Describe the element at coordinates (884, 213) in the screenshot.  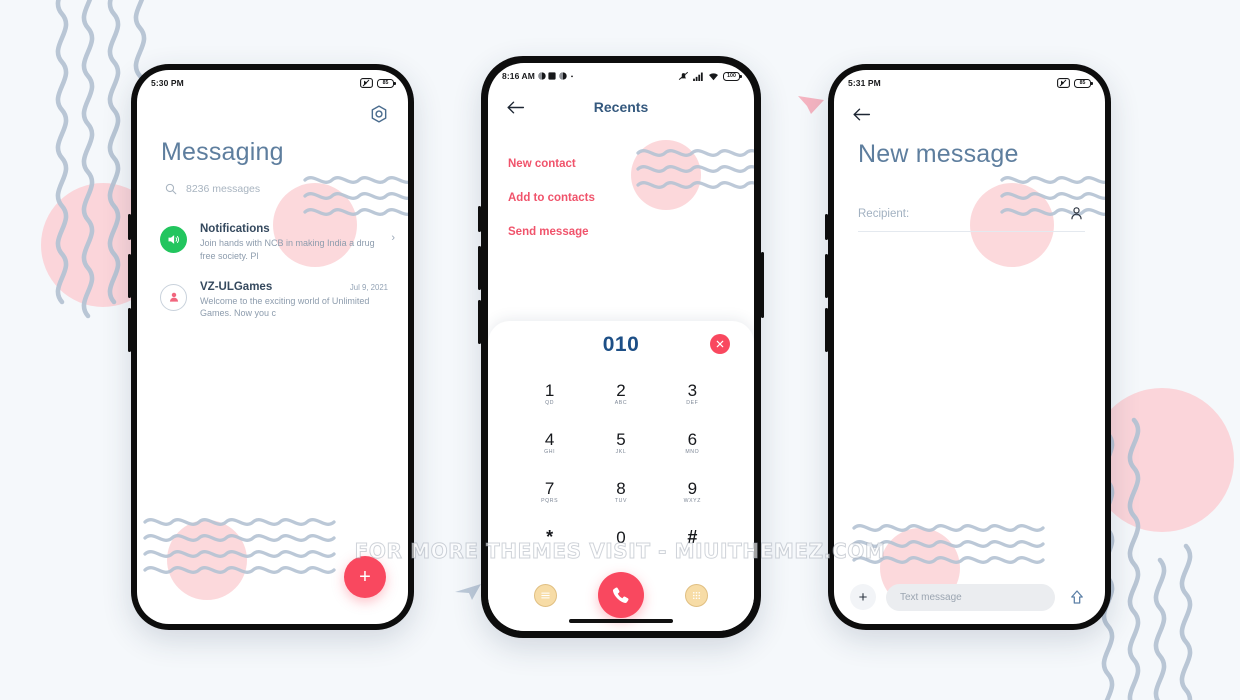
I see `recipient-label: Recipient:` at that location.